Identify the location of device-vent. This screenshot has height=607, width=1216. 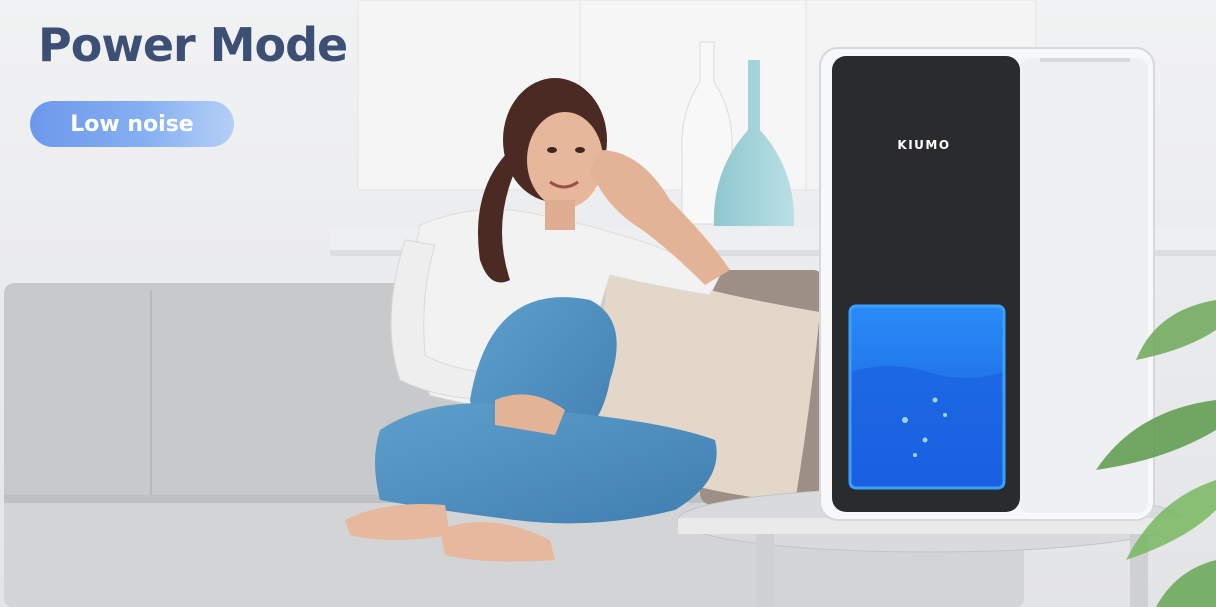
(1085, 60).